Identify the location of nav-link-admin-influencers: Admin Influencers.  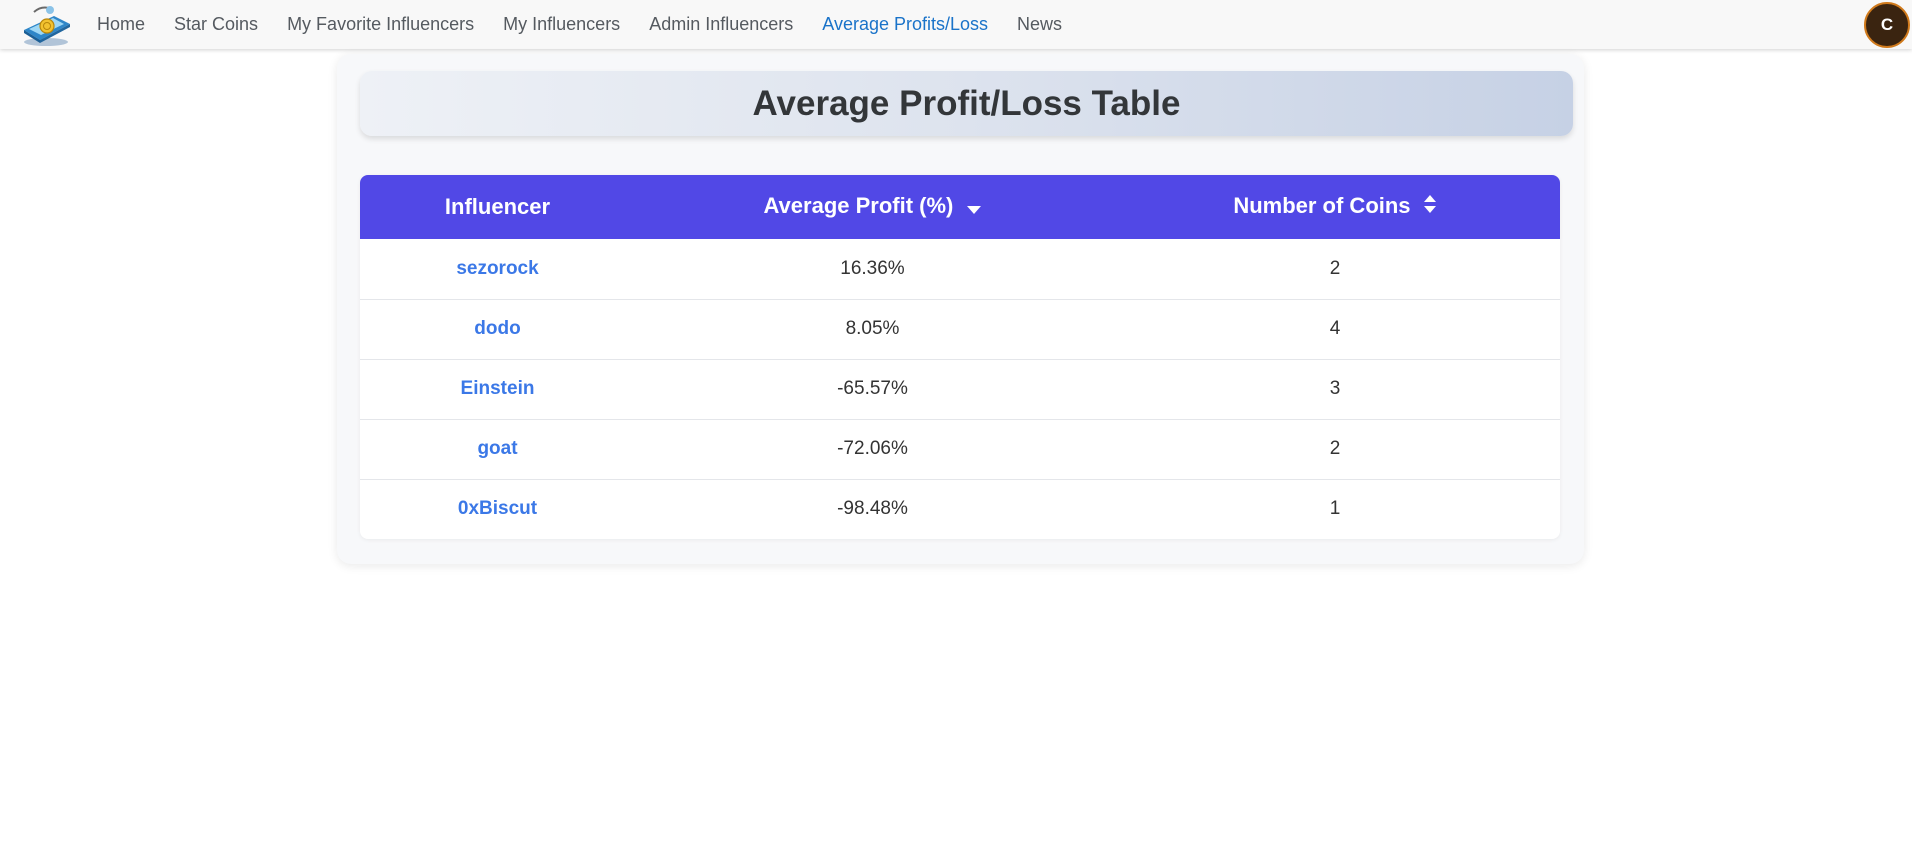
(721, 24).